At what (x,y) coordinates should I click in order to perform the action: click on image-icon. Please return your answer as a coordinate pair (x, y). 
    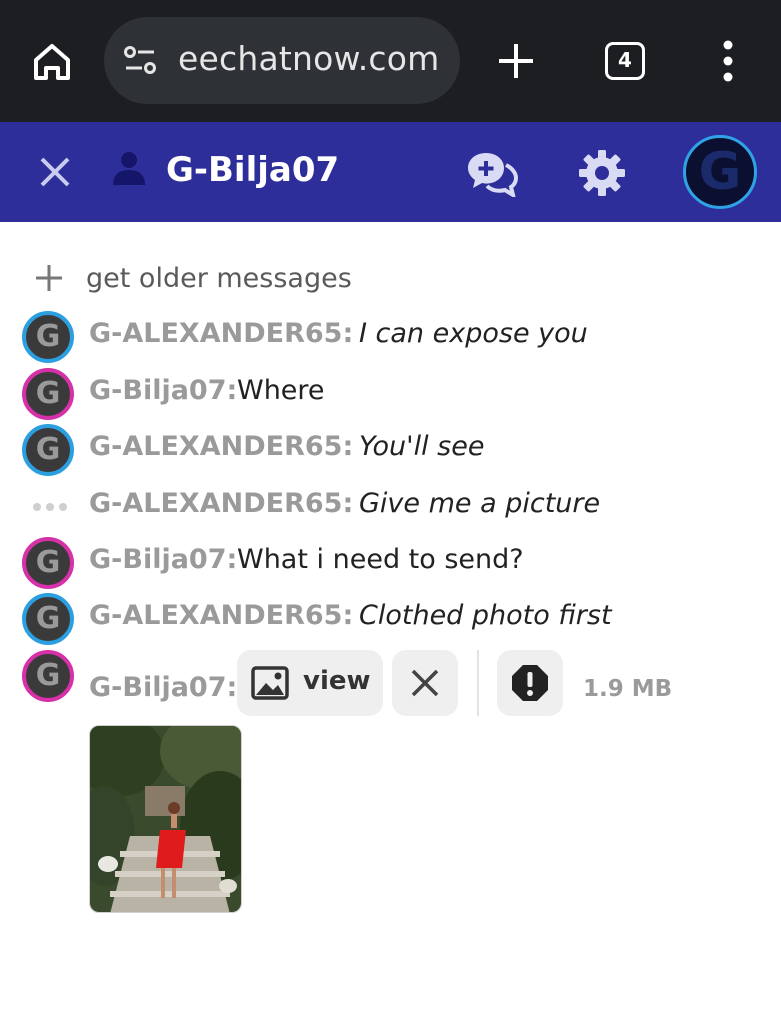
    Looking at the image, I should click on (270, 683).